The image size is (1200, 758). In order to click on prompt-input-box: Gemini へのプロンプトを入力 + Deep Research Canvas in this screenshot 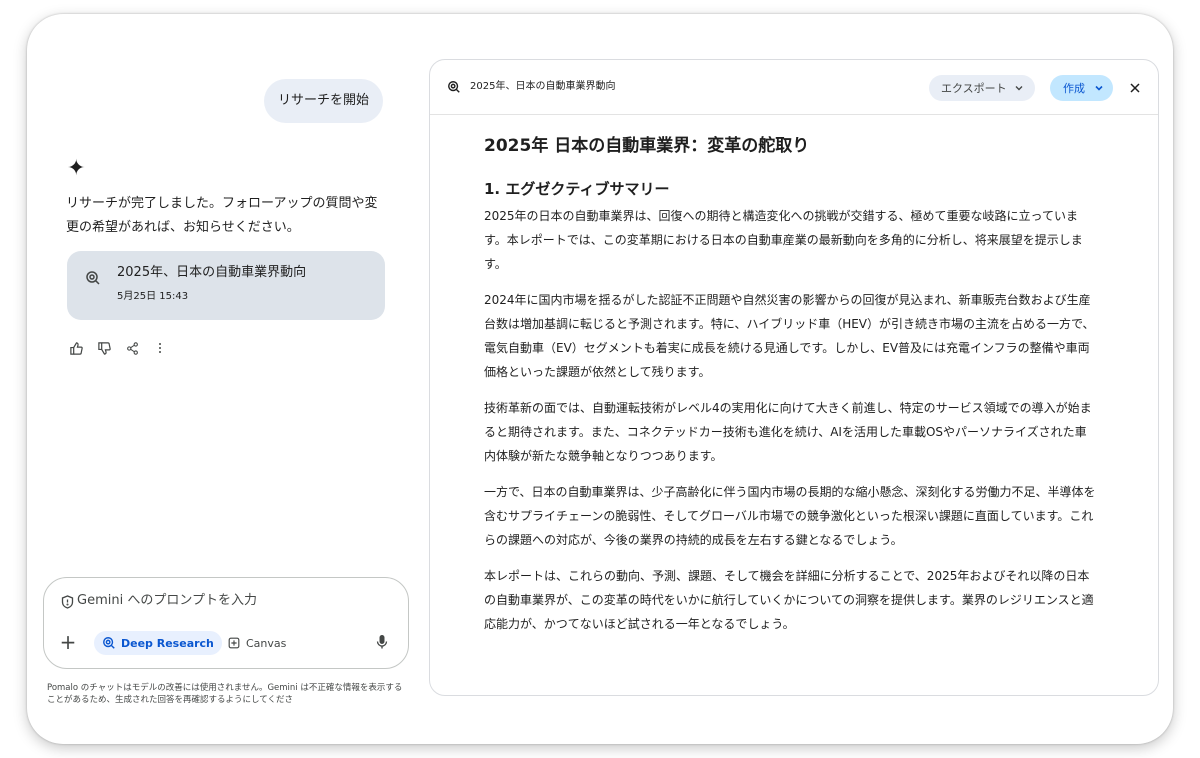, I will do `click(226, 623)`.